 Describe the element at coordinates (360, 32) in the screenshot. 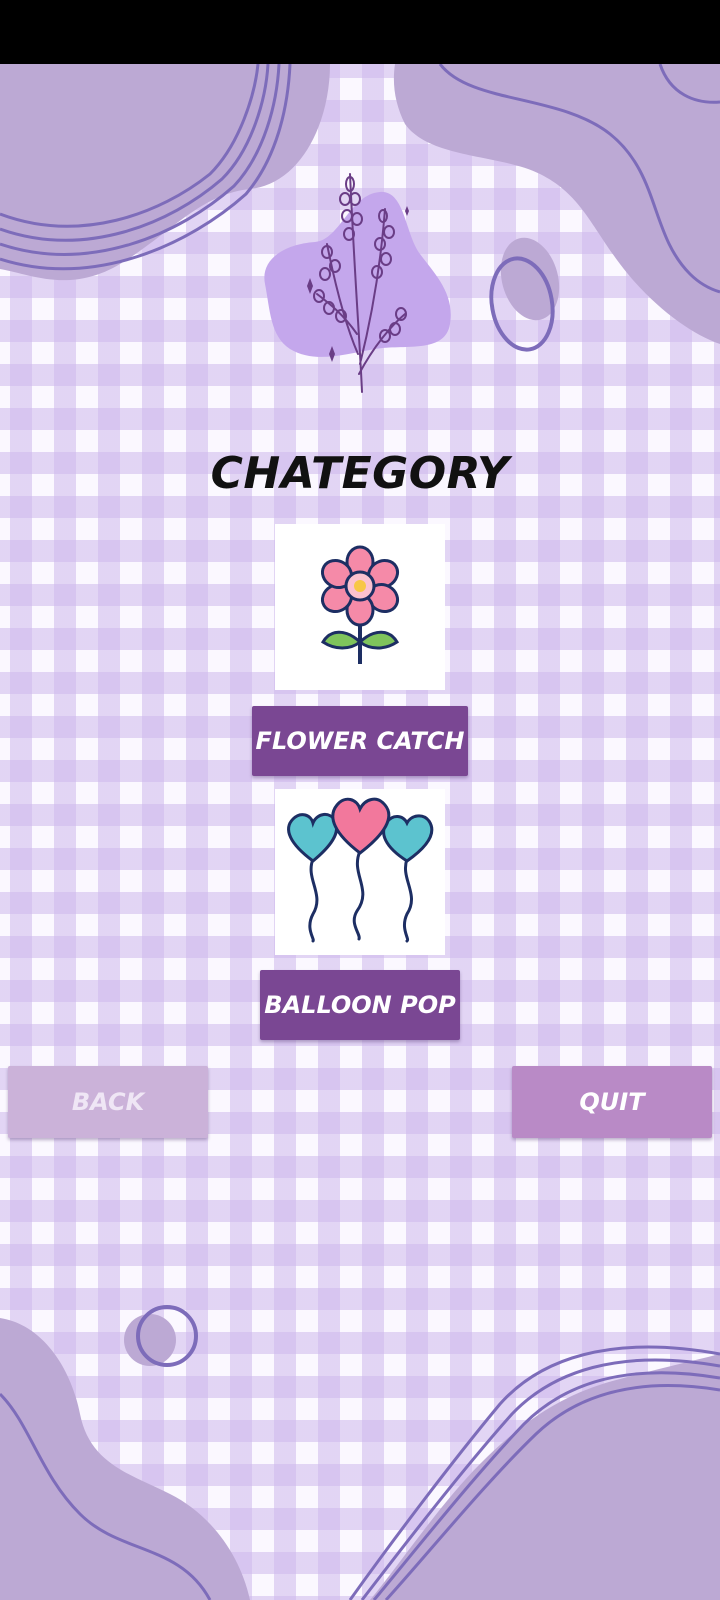

I see `status-bar` at that location.